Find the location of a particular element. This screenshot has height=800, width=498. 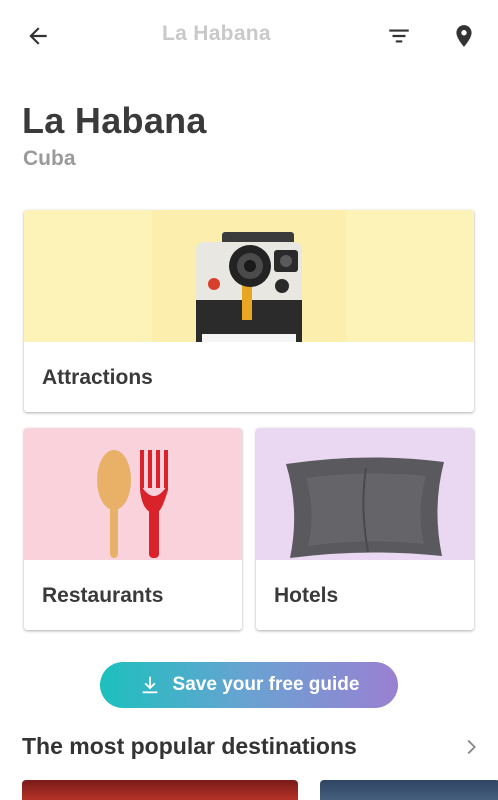

attractions-image is located at coordinates (249, 276).